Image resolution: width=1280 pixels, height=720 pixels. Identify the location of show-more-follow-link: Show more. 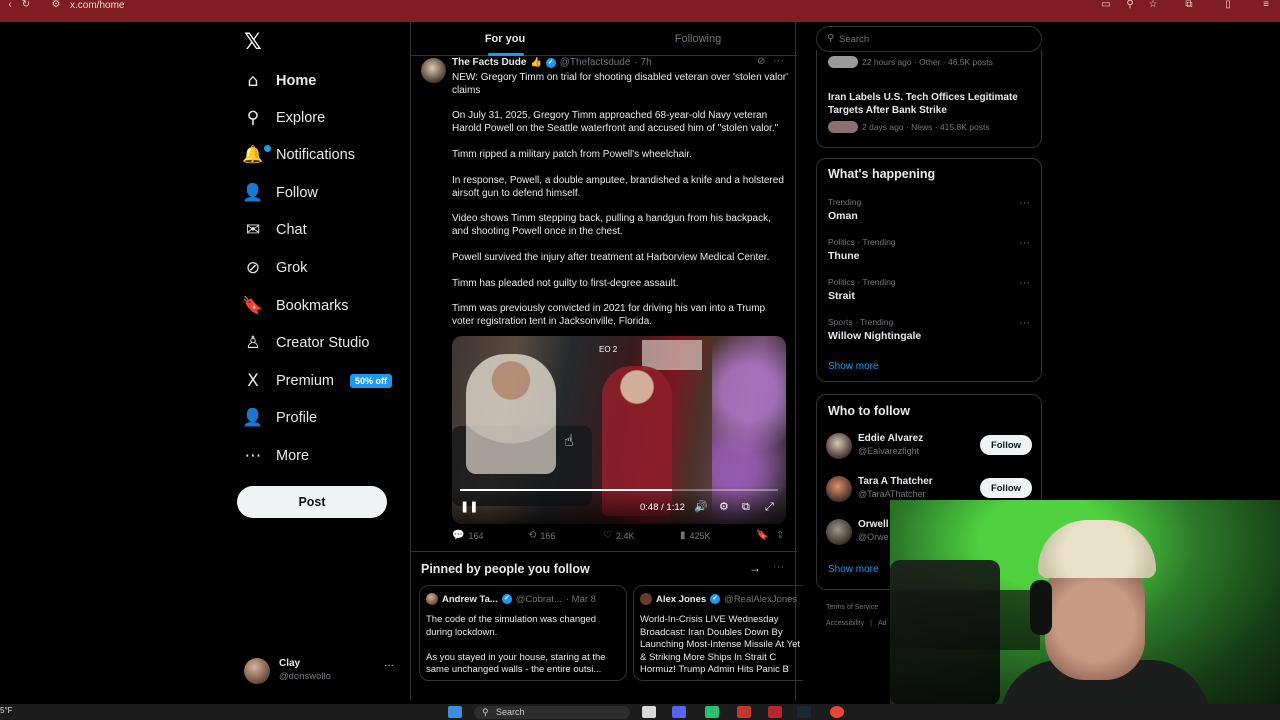
(853, 569).